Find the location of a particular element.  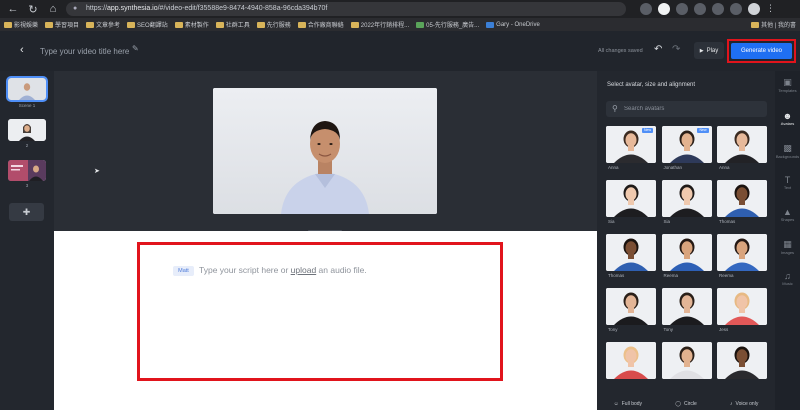

generate-highlight: Generate video is located at coordinates (761, 51).